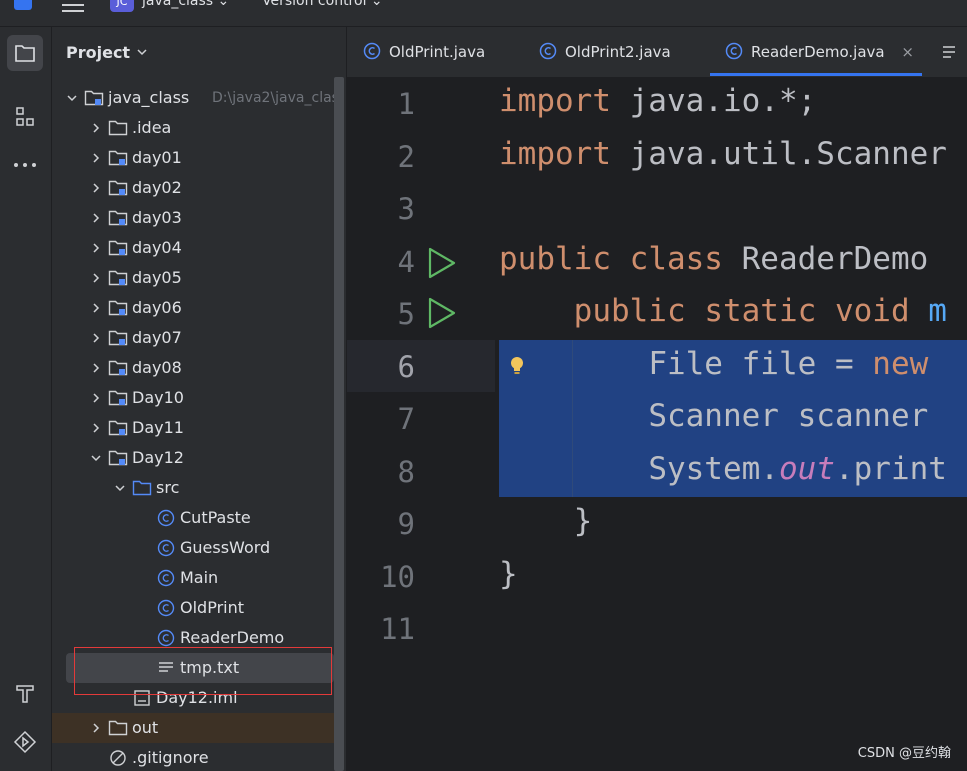 The image size is (967, 771). Describe the element at coordinates (195, 98) in the screenshot. I see `tree-item-javaclass: java_class D:\java2\java_clas` at that location.